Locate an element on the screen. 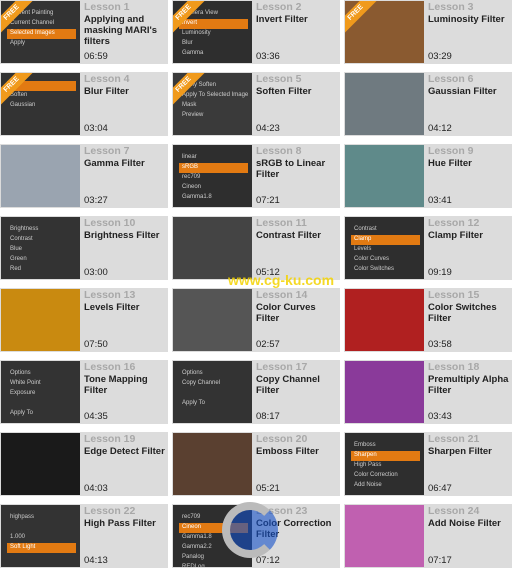 The width and height of the screenshot is (512, 568). lesson-card: Lesson 18 Premultiply Alpha Filter 03:43 is located at coordinates (428, 392).